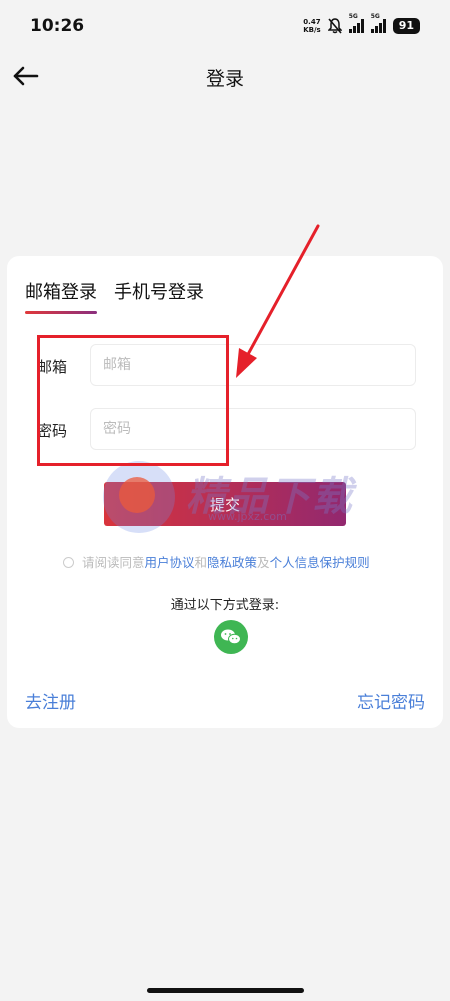  I want to click on status-bar: 10:26 0.47 KB/s 5G 5G 91, so click(225, 26).